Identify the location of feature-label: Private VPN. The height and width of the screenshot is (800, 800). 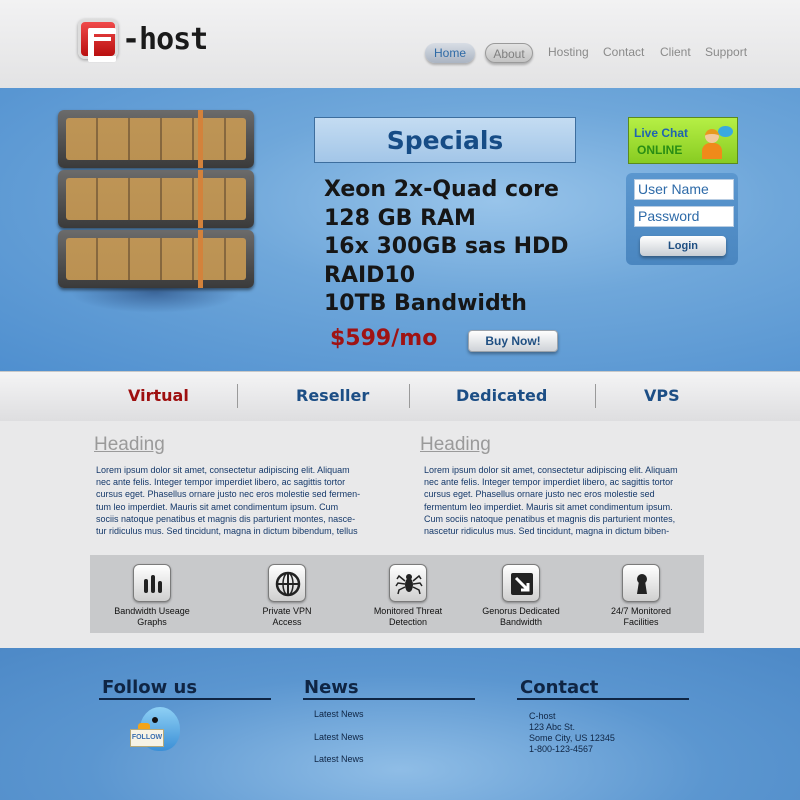
(287, 611).